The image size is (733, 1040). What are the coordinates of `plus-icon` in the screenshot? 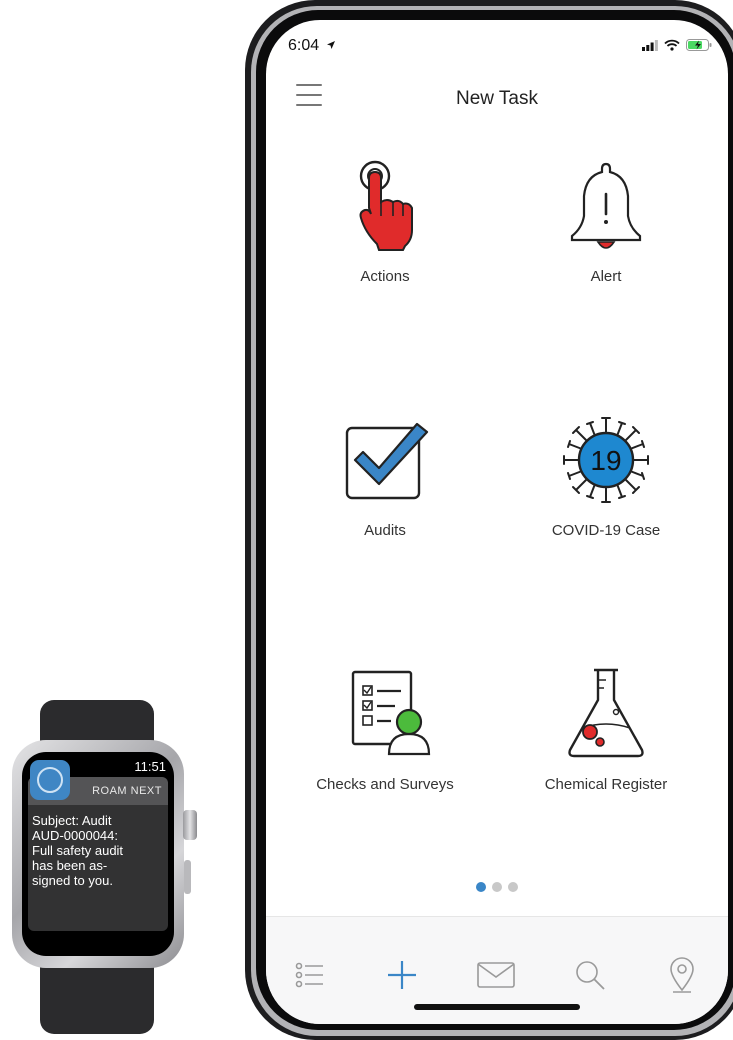 It's located at (402, 975).